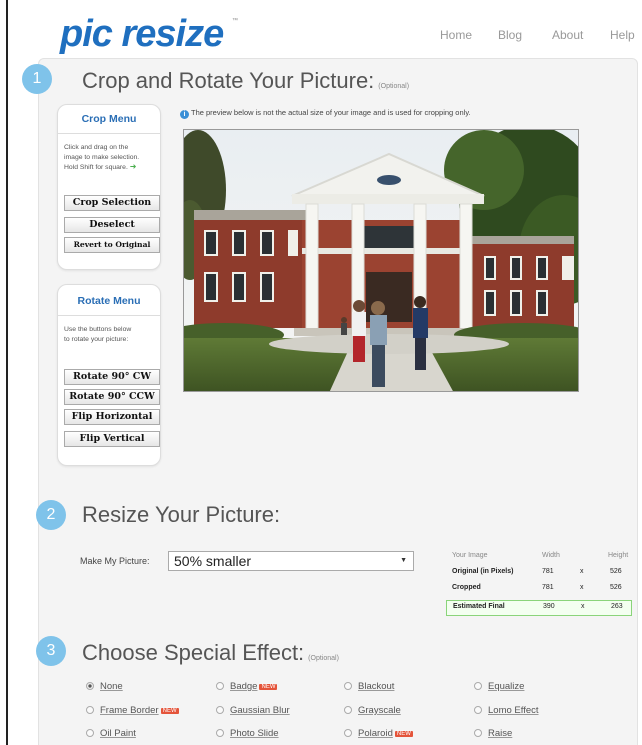  I want to click on effect-badge-option: Badge NEW, so click(247, 686).